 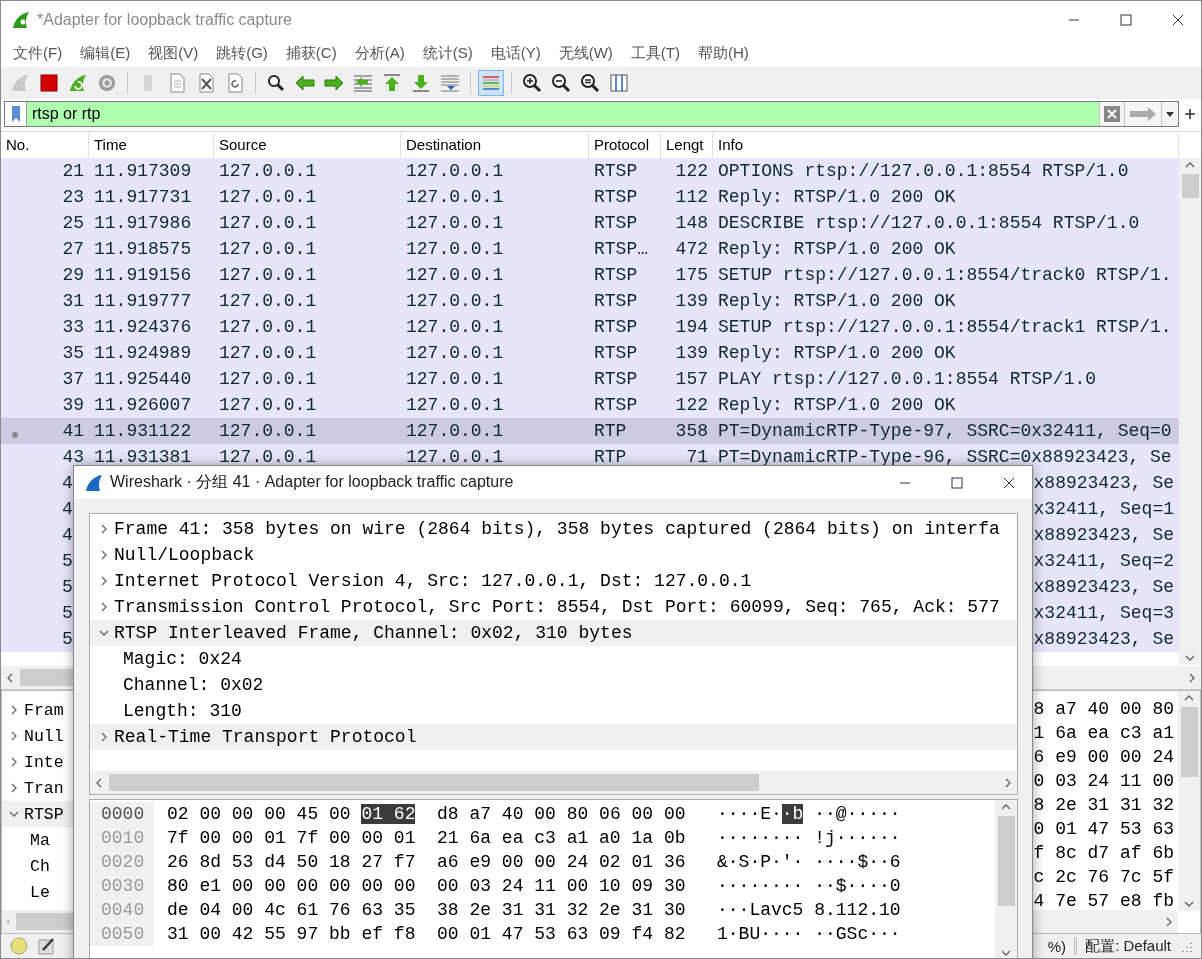 I want to click on packet-row: 35 11.924989 127.0.0.1 127.0.0.1 RTSP 139 Reply: RTSP/1.0 200 OK, so click(x=590, y=353).